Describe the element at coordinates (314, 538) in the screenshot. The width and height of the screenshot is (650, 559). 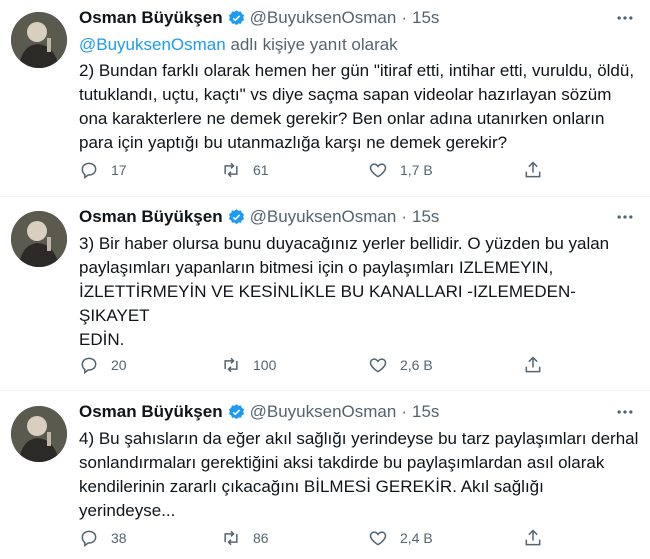
I see `action-bar: 38 86 2,4 B` at that location.